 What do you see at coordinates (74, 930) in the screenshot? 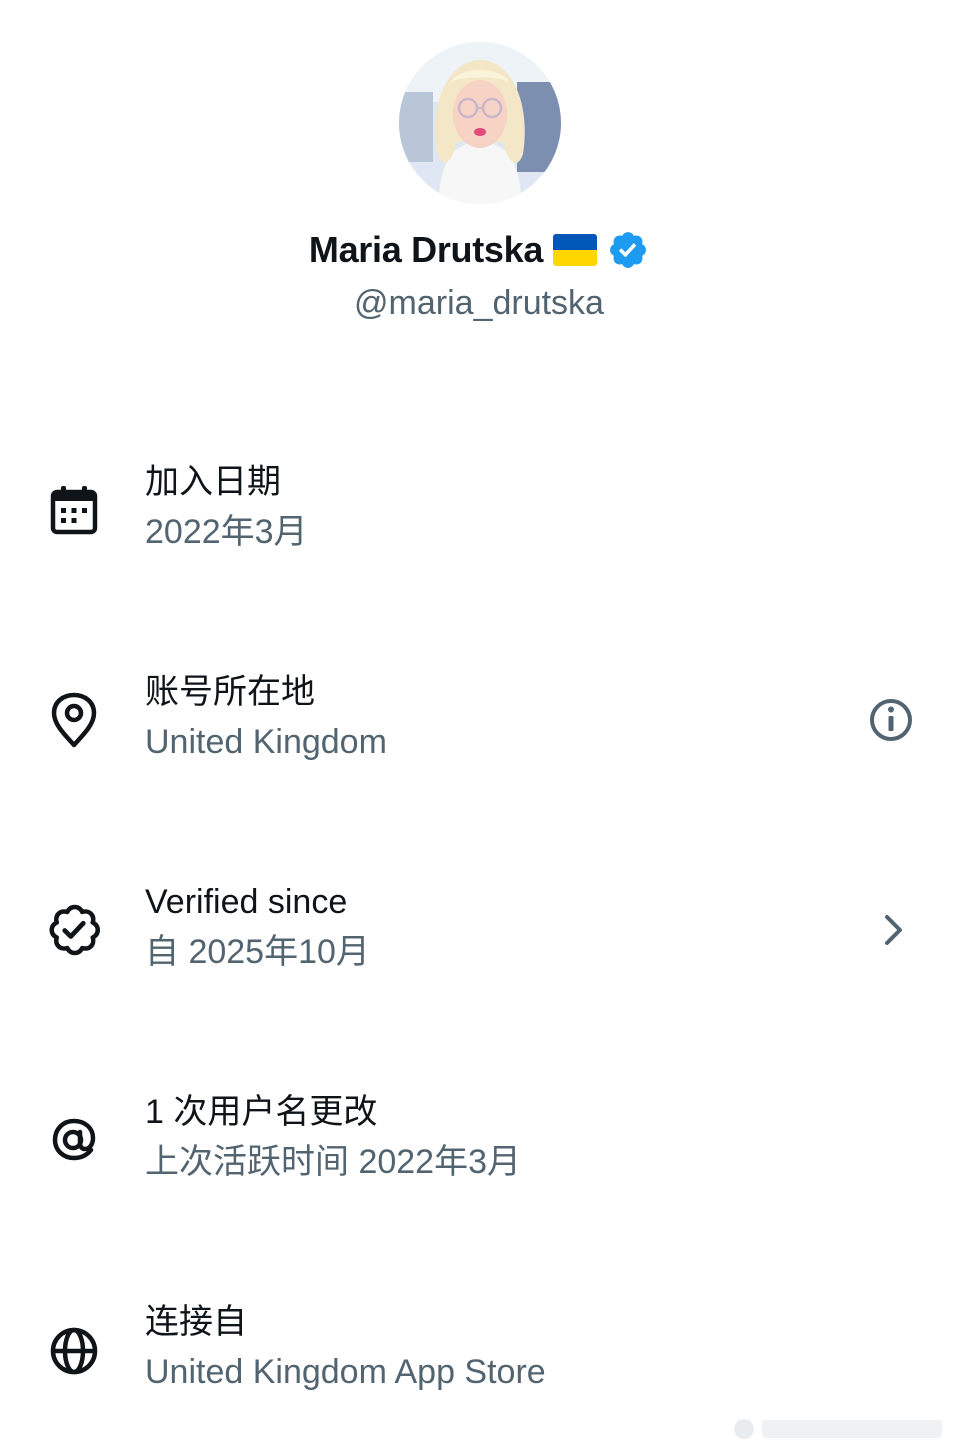
I see `verified-outline-icon` at bounding box center [74, 930].